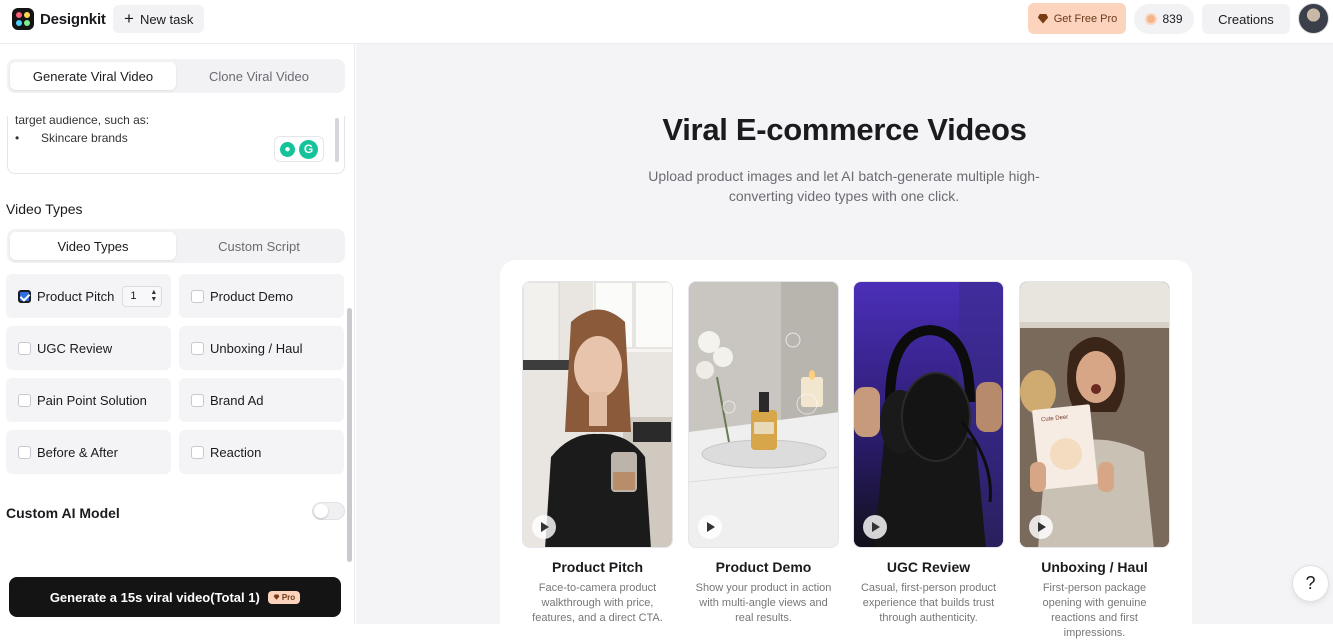 This screenshot has height=641, width=1333. What do you see at coordinates (88, 400) in the screenshot?
I see `video-type-pain-point-solution: Pain Point Solution` at bounding box center [88, 400].